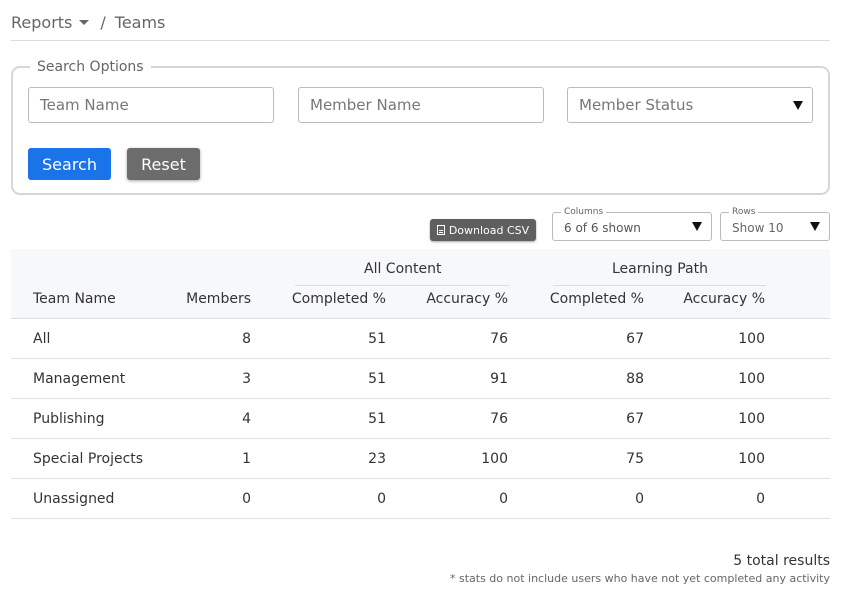 Image resolution: width=846 pixels, height=602 pixels. I want to click on group-all-content-rule, so click(402, 285).